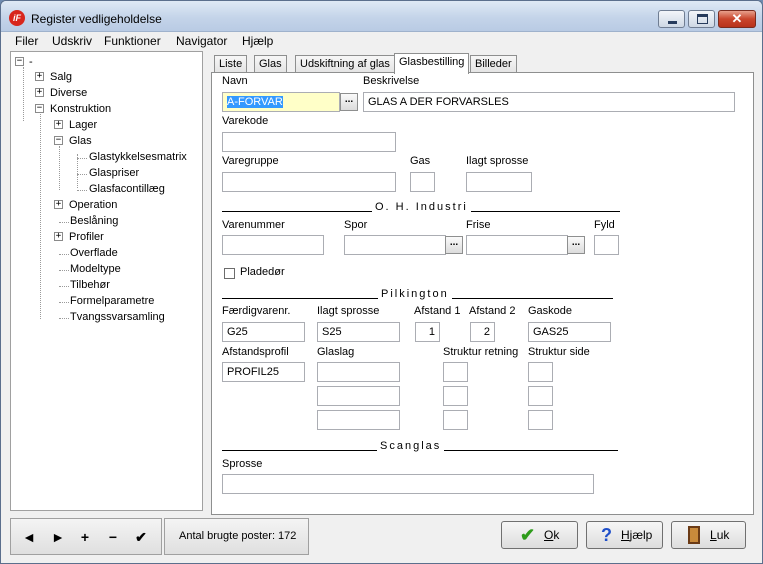  What do you see at coordinates (270, 64) in the screenshot?
I see `tab-glas: Glas` at bounding box center [270, 64].